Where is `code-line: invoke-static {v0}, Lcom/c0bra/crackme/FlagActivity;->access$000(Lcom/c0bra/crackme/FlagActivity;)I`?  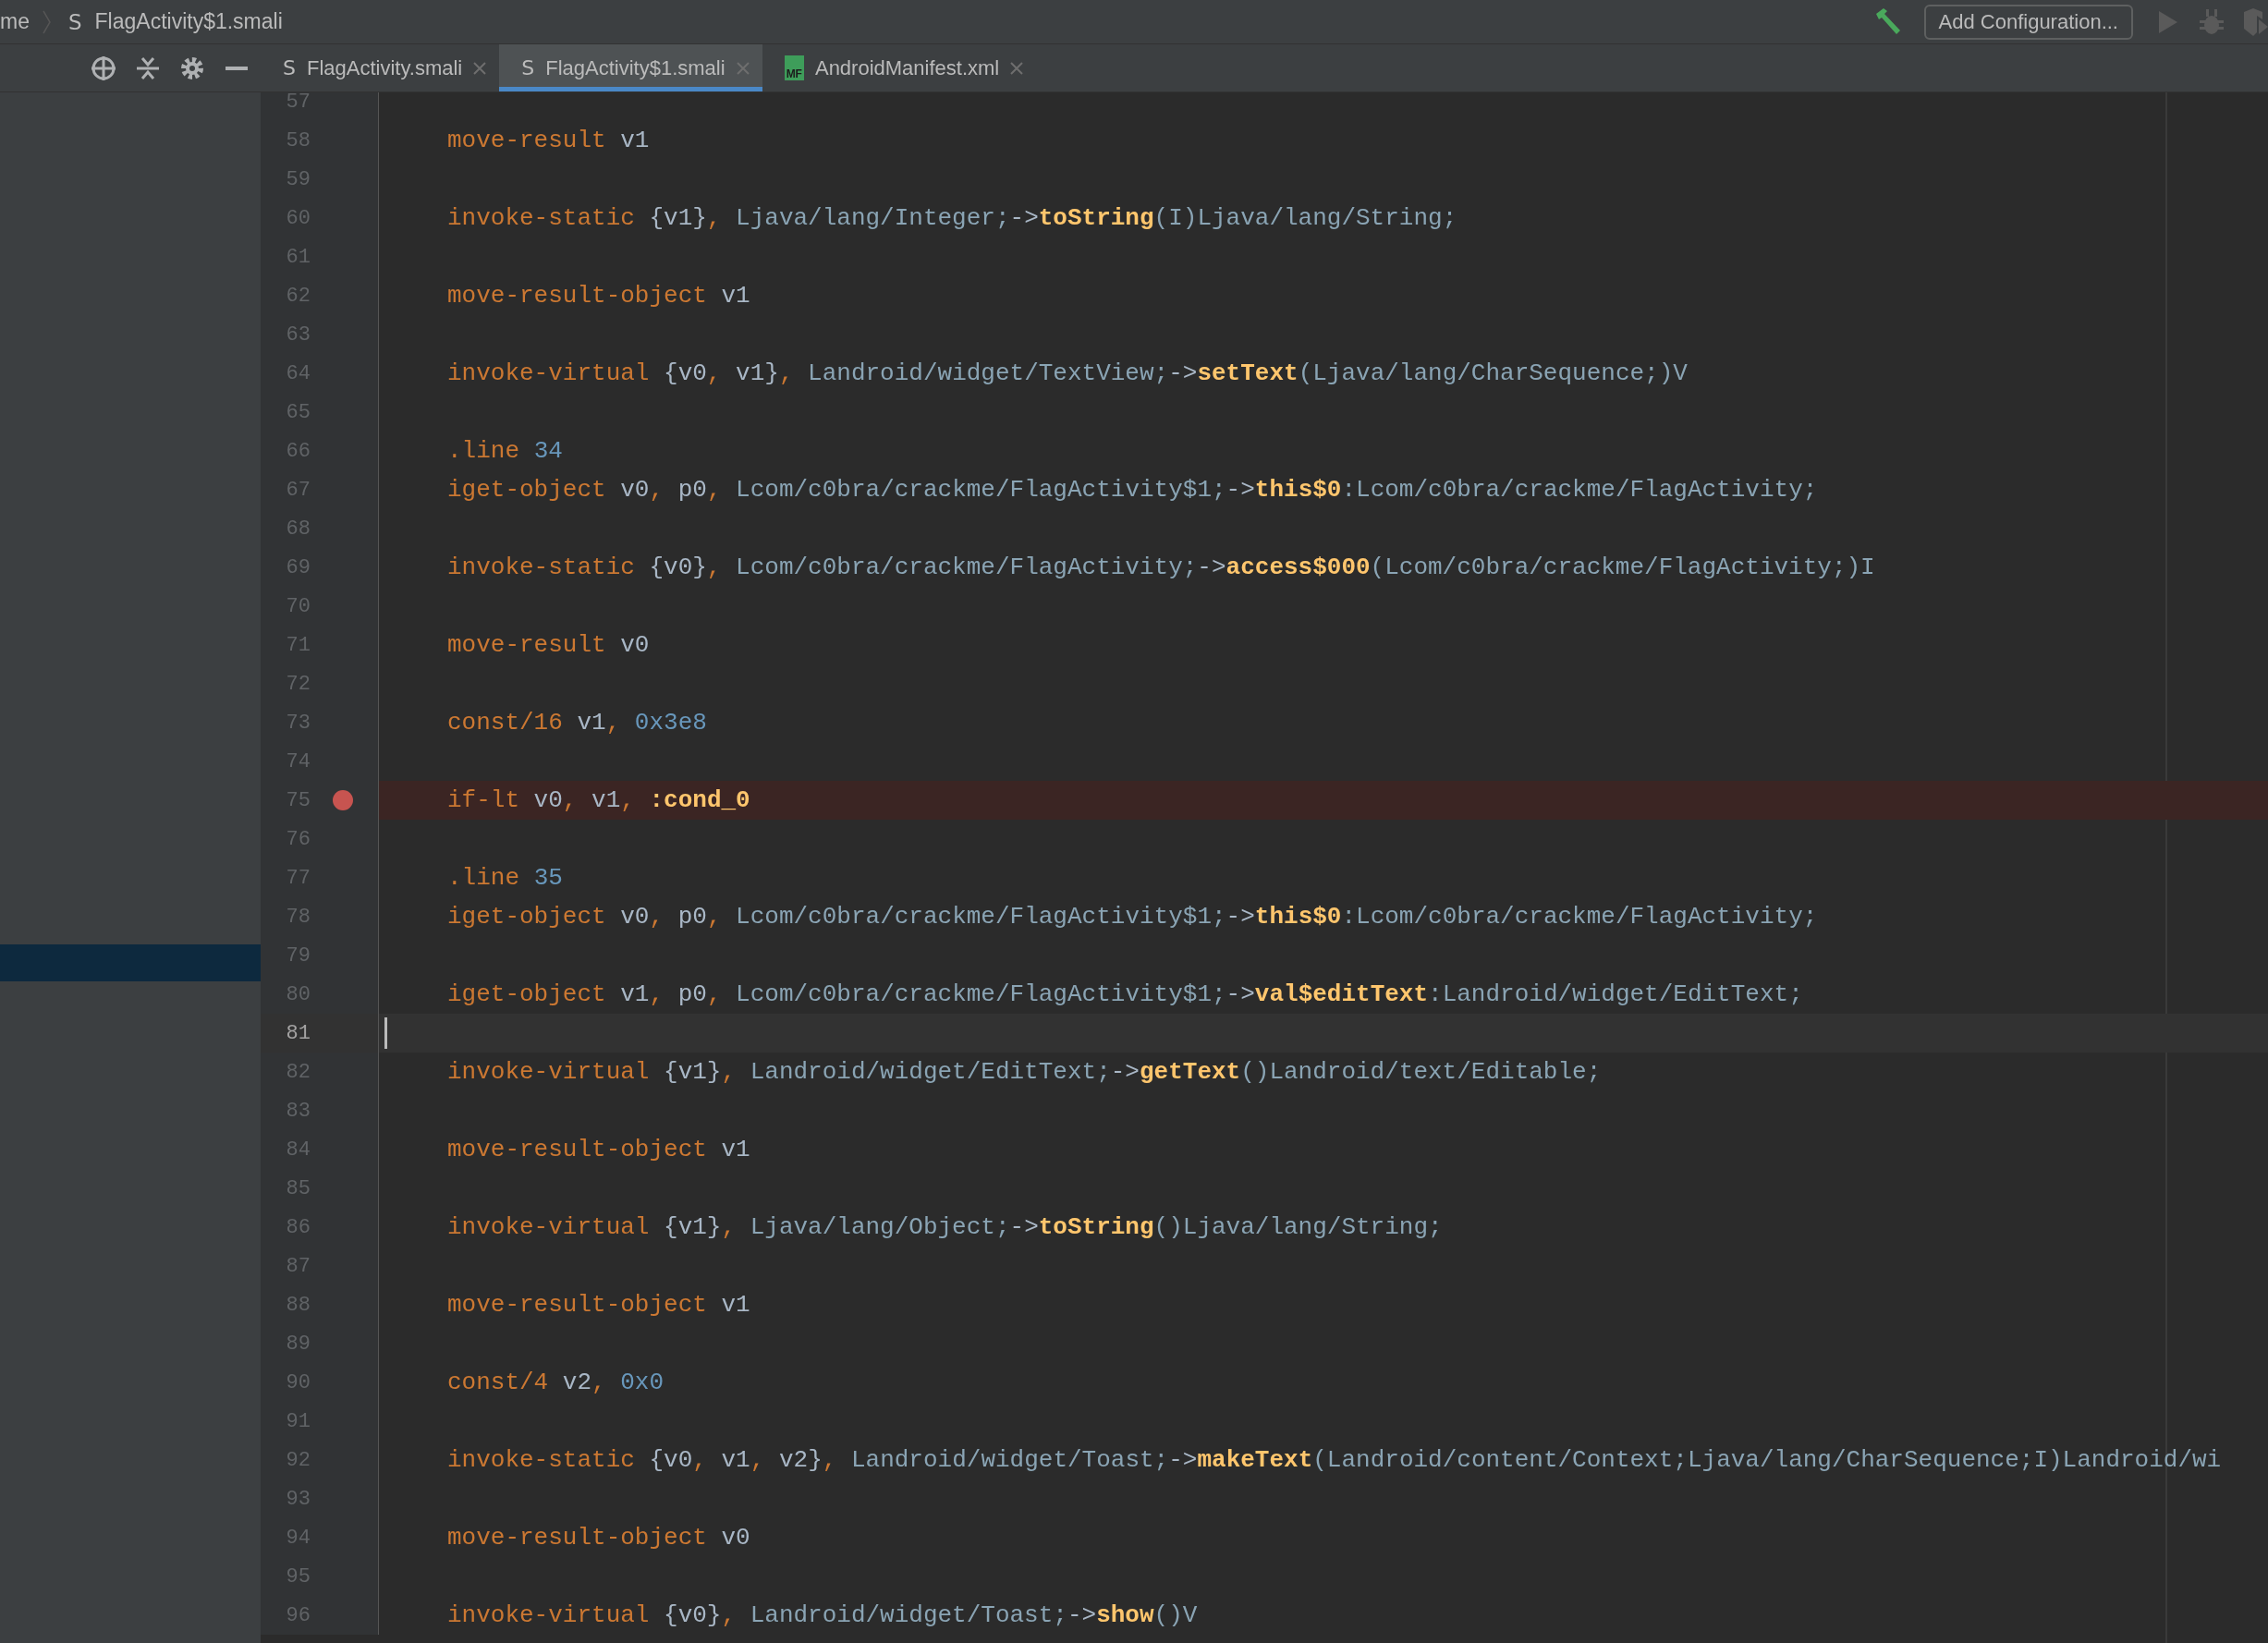 code-line: invoke-static {v0}, Lcom/c0bra/crackme/FlagActivity;->access$000(Lcom/c0bra/crackme/FlagActivity;)I is located at coordinates (1161, 567).